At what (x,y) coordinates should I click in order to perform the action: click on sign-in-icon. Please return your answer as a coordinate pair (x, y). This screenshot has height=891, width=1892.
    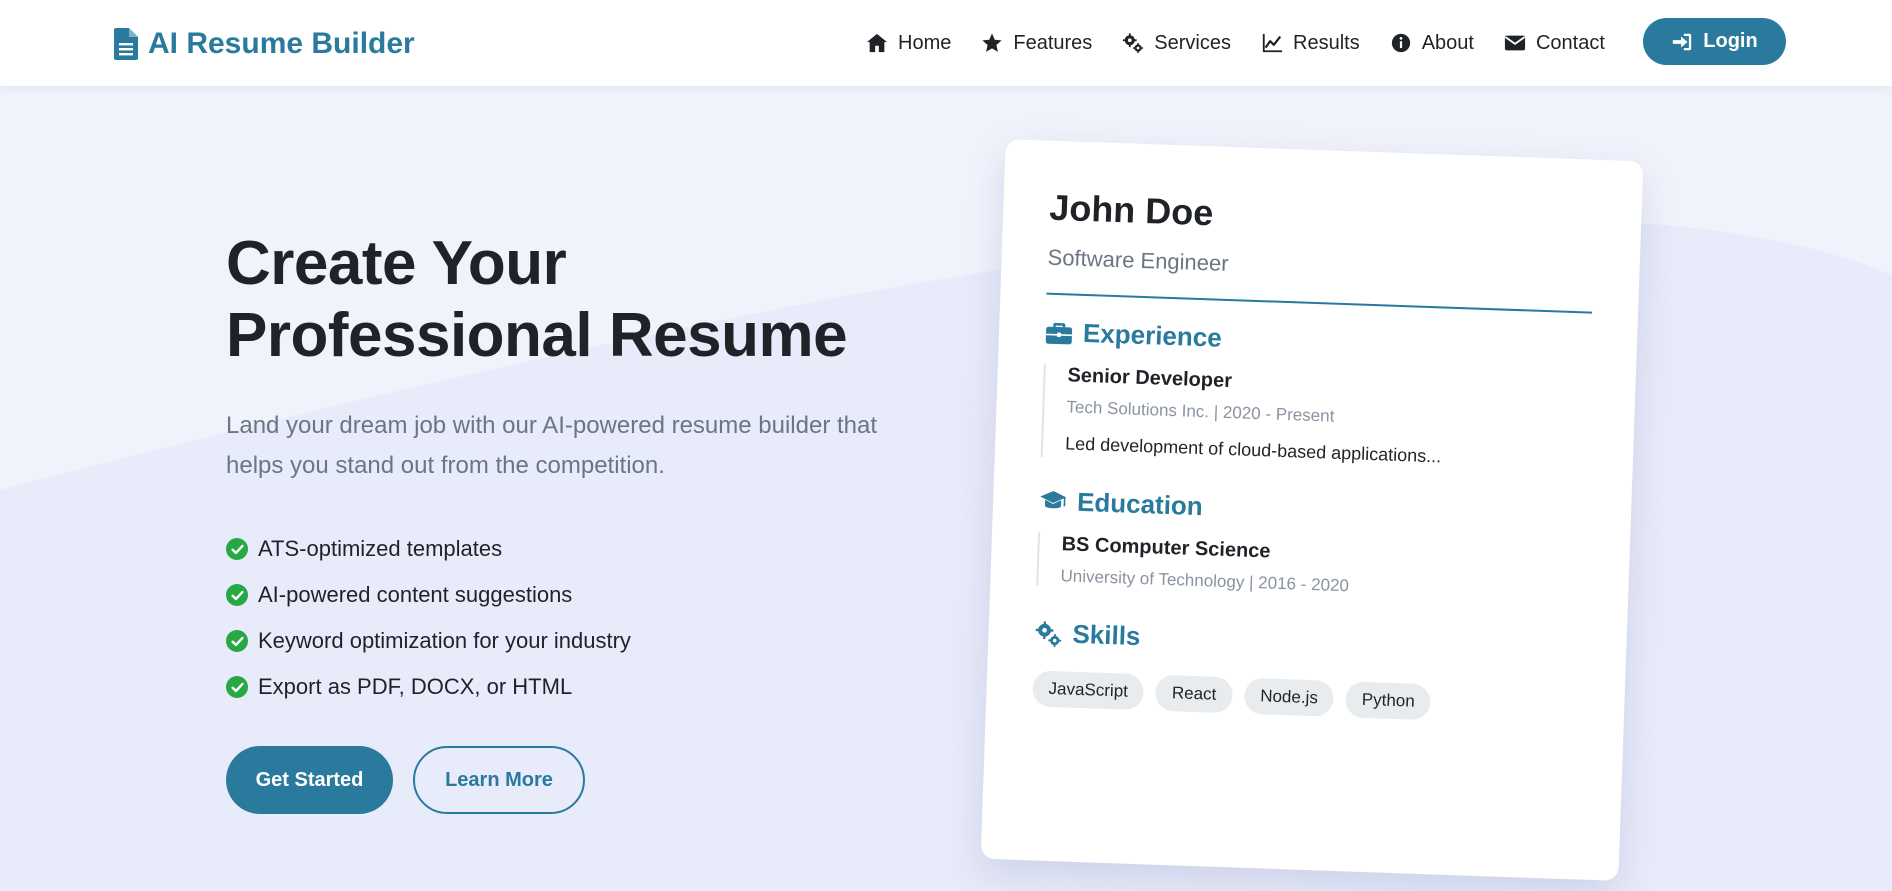
    Looking at the image, I should click on (1682, 41).